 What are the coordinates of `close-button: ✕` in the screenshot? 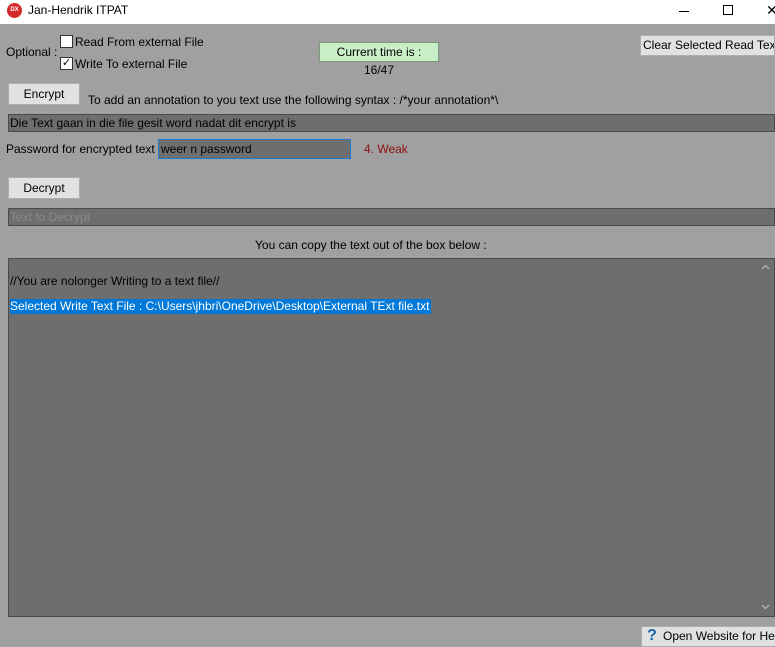 It's located at (763, 11).